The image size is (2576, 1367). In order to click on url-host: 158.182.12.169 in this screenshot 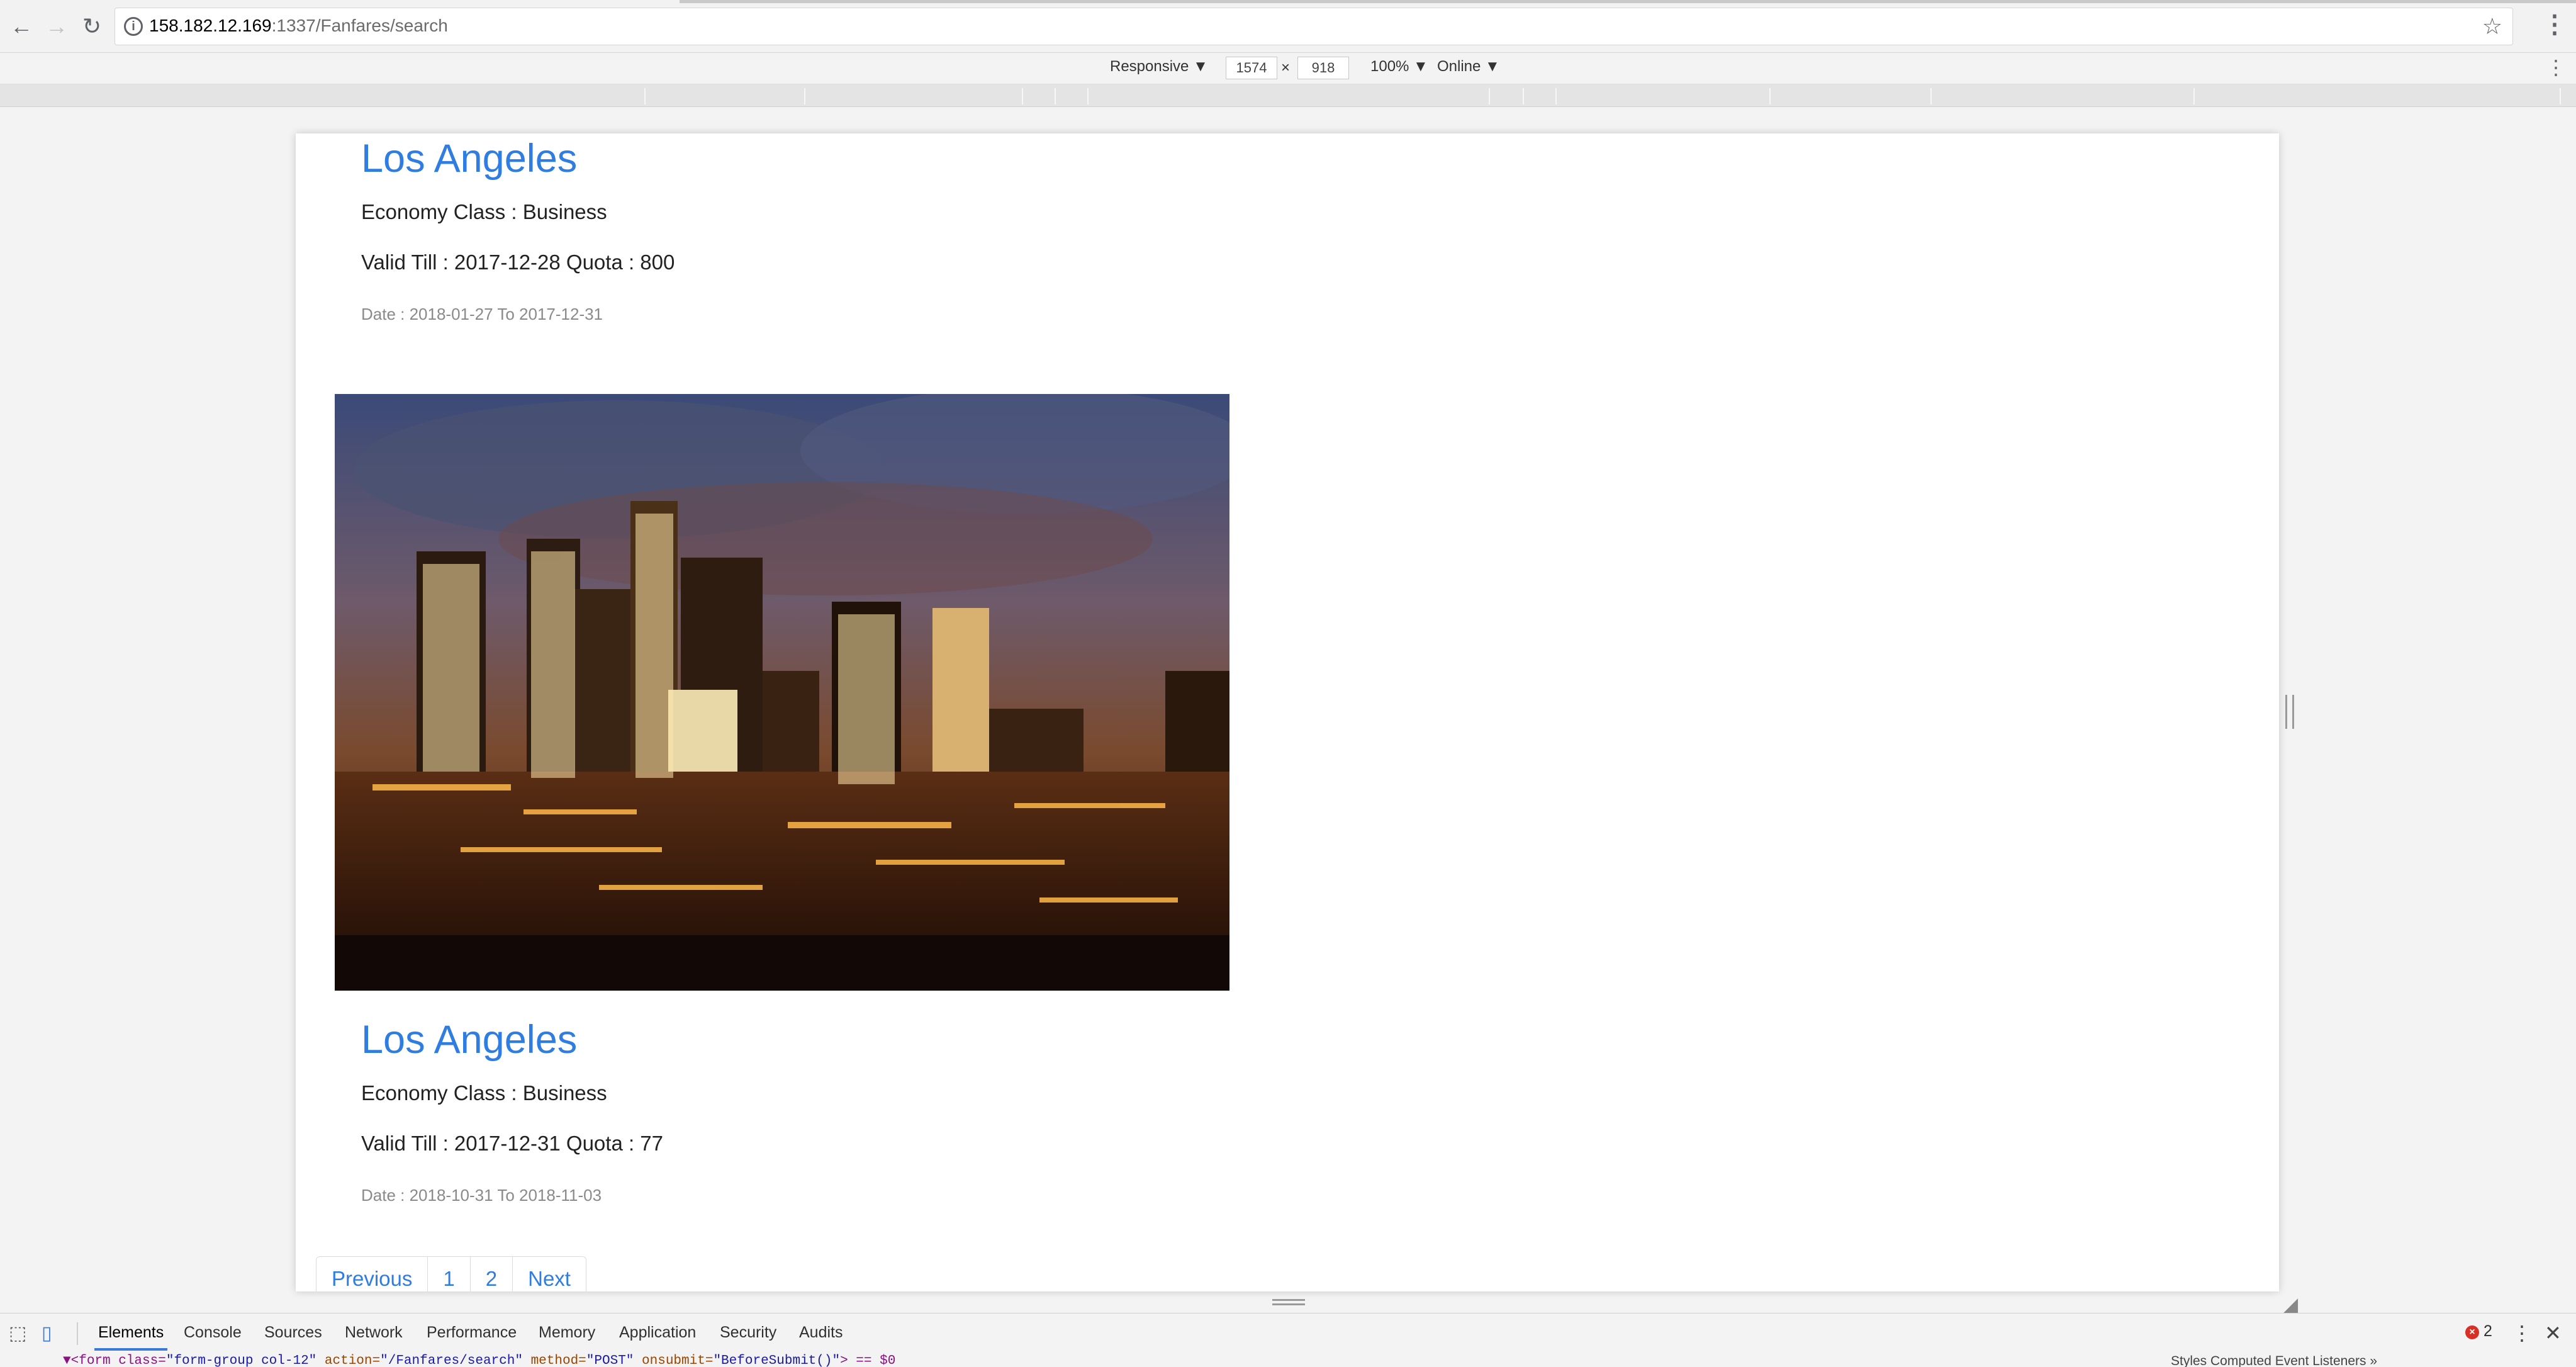, I will do `click(210, 26)`.